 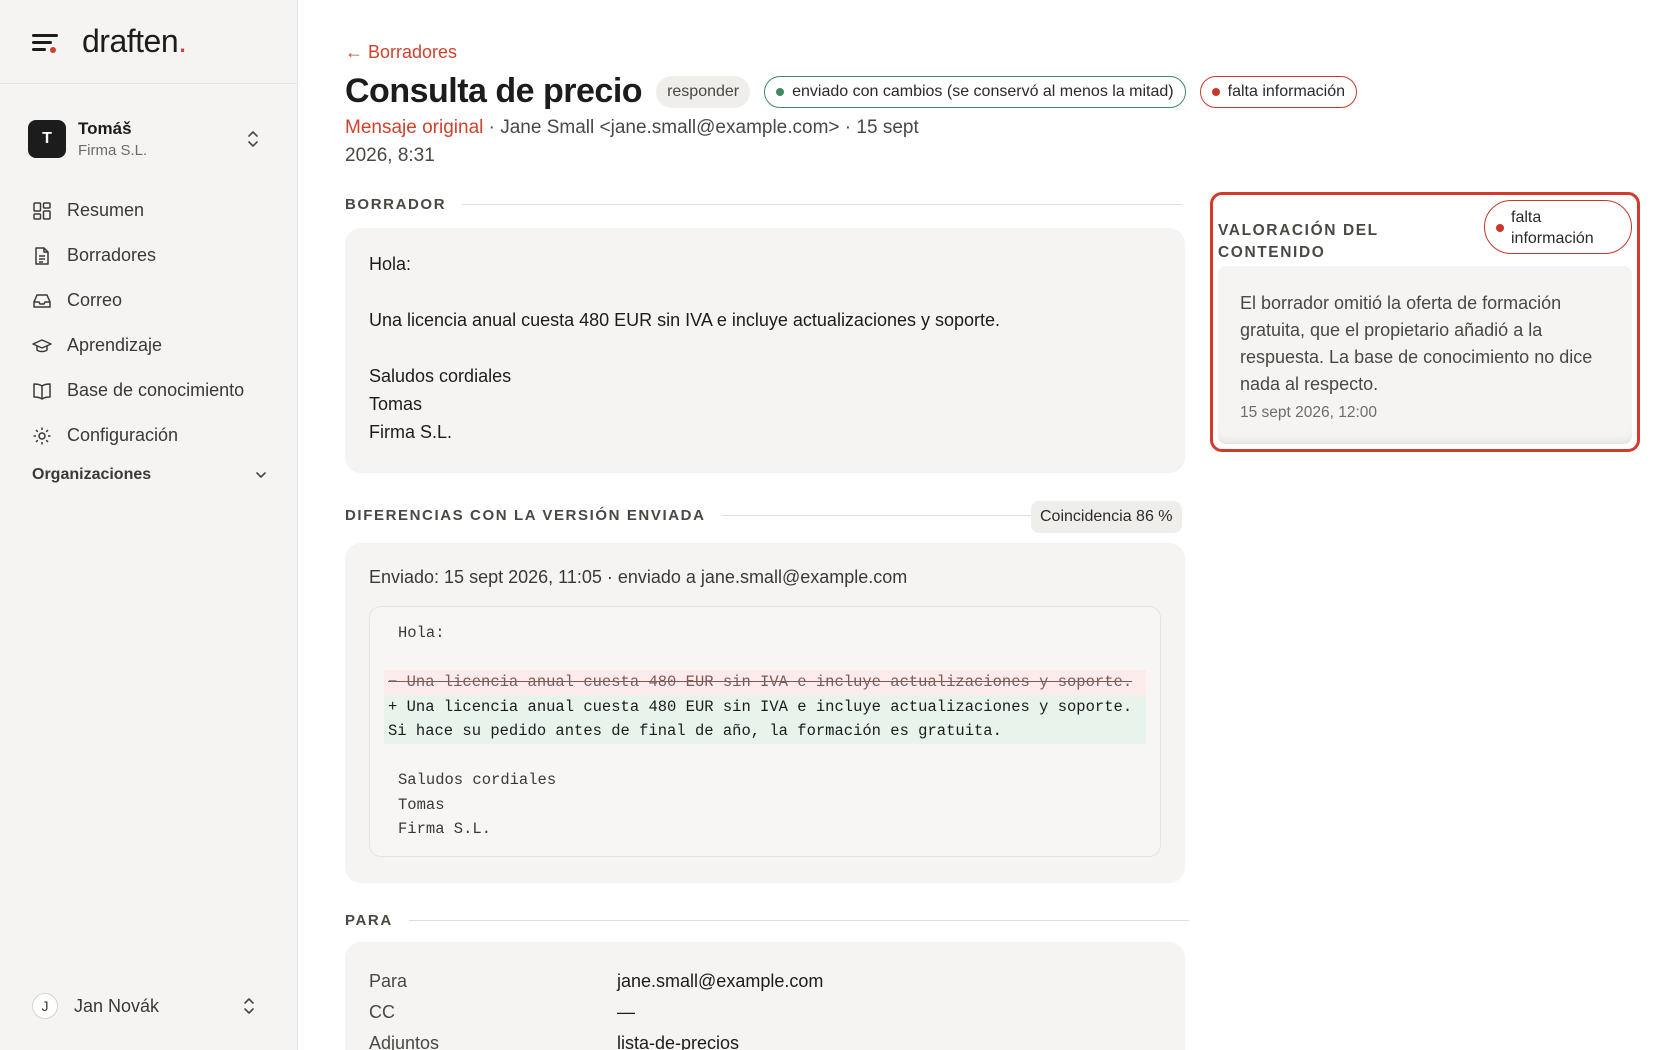 What do you see at coordinates (42, 391) in the screenshot?
I see `book-icon` at bounding box center [42, 391].